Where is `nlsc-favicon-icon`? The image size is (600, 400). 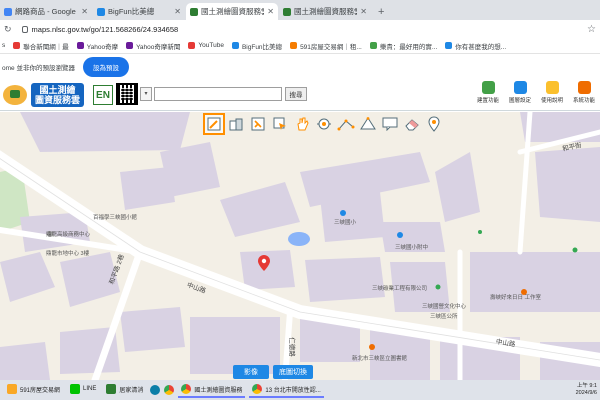
nlsc-favicon-icon is located at coordinates (194, 11).